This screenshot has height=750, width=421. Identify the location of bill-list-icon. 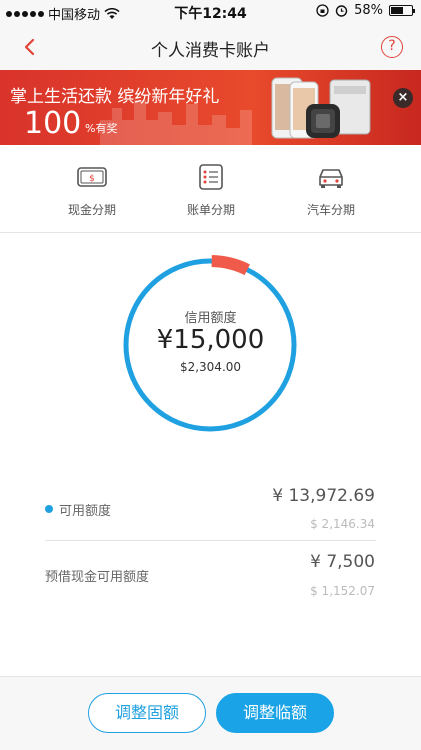
(211, 177).